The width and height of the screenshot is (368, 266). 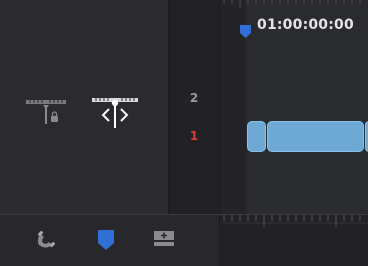 I want to click on track-number-2: 2, so click(x=194, y=98).